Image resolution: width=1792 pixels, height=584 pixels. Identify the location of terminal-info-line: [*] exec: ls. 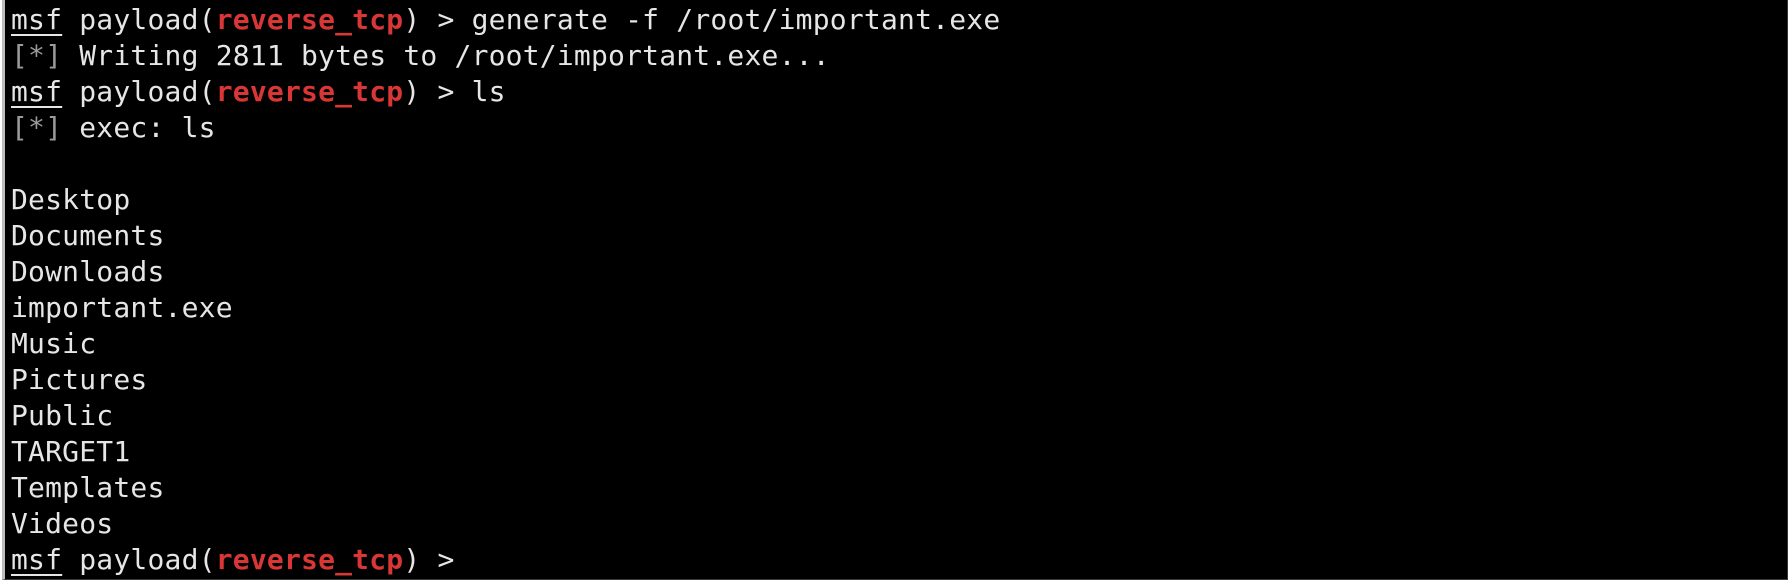
(899, 128).